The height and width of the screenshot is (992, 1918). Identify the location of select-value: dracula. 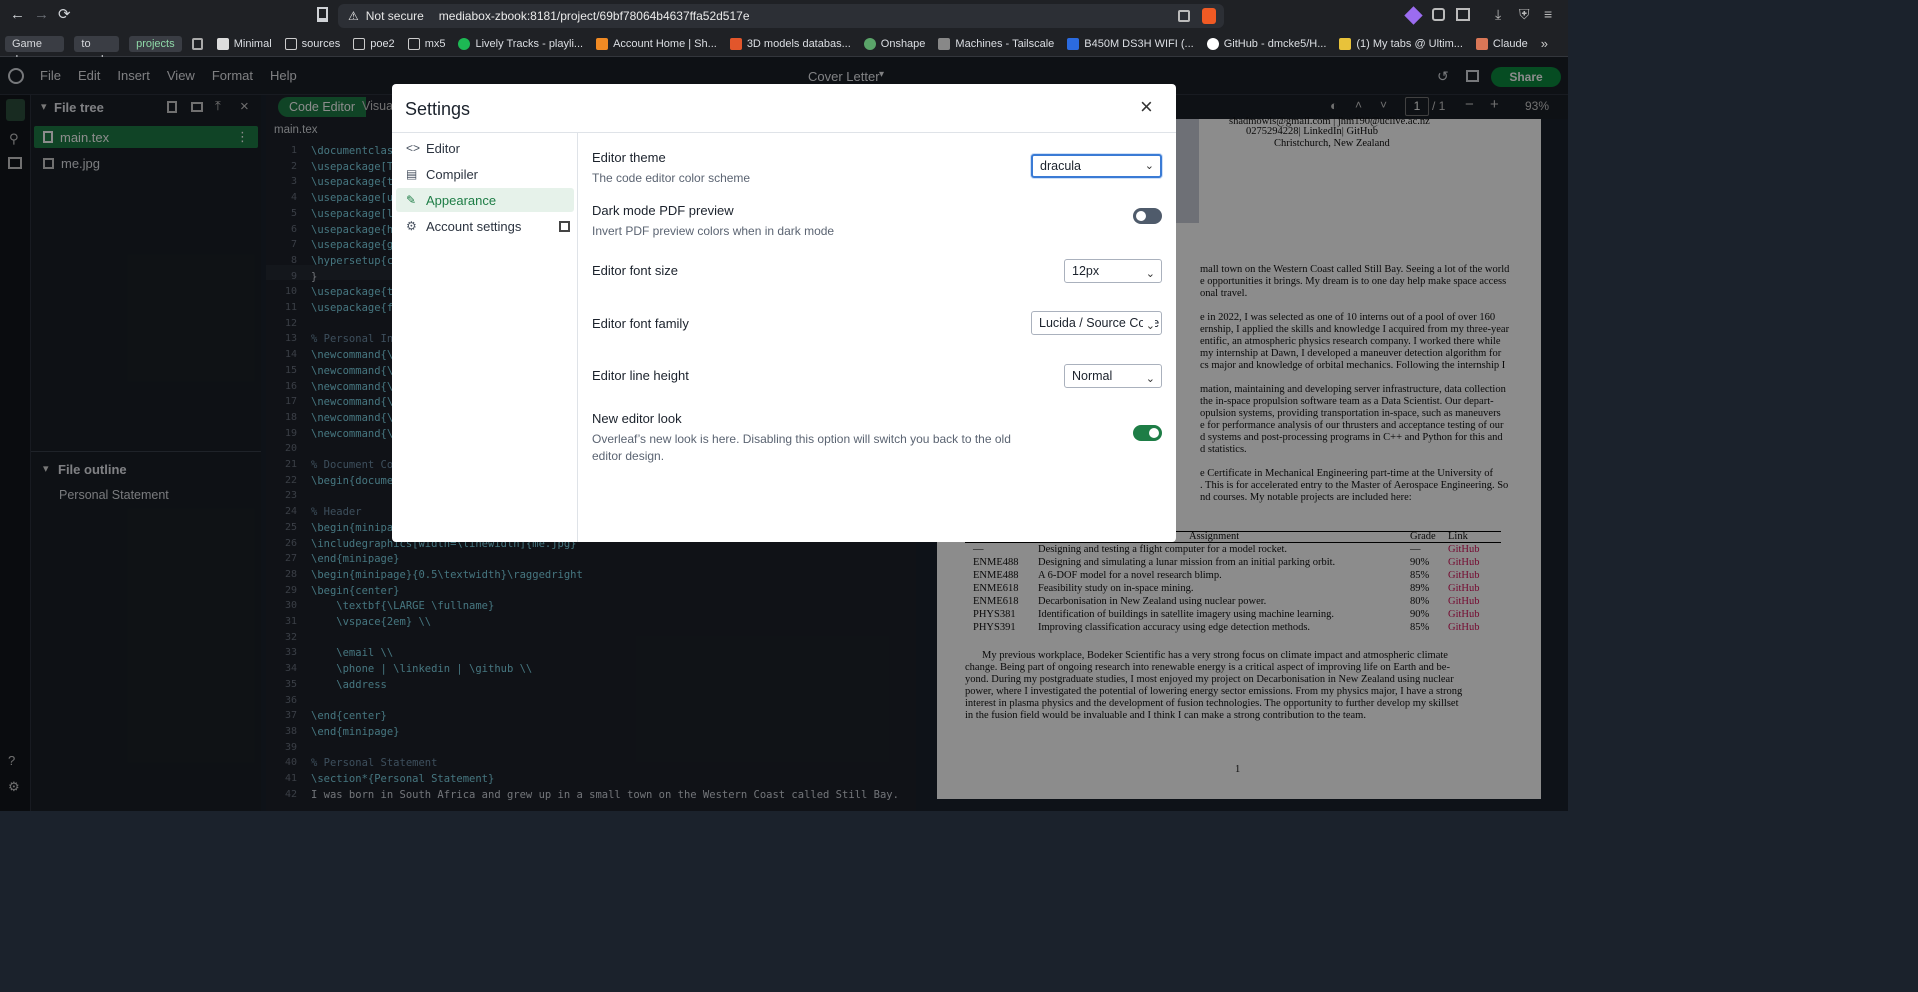
(1060, 166).